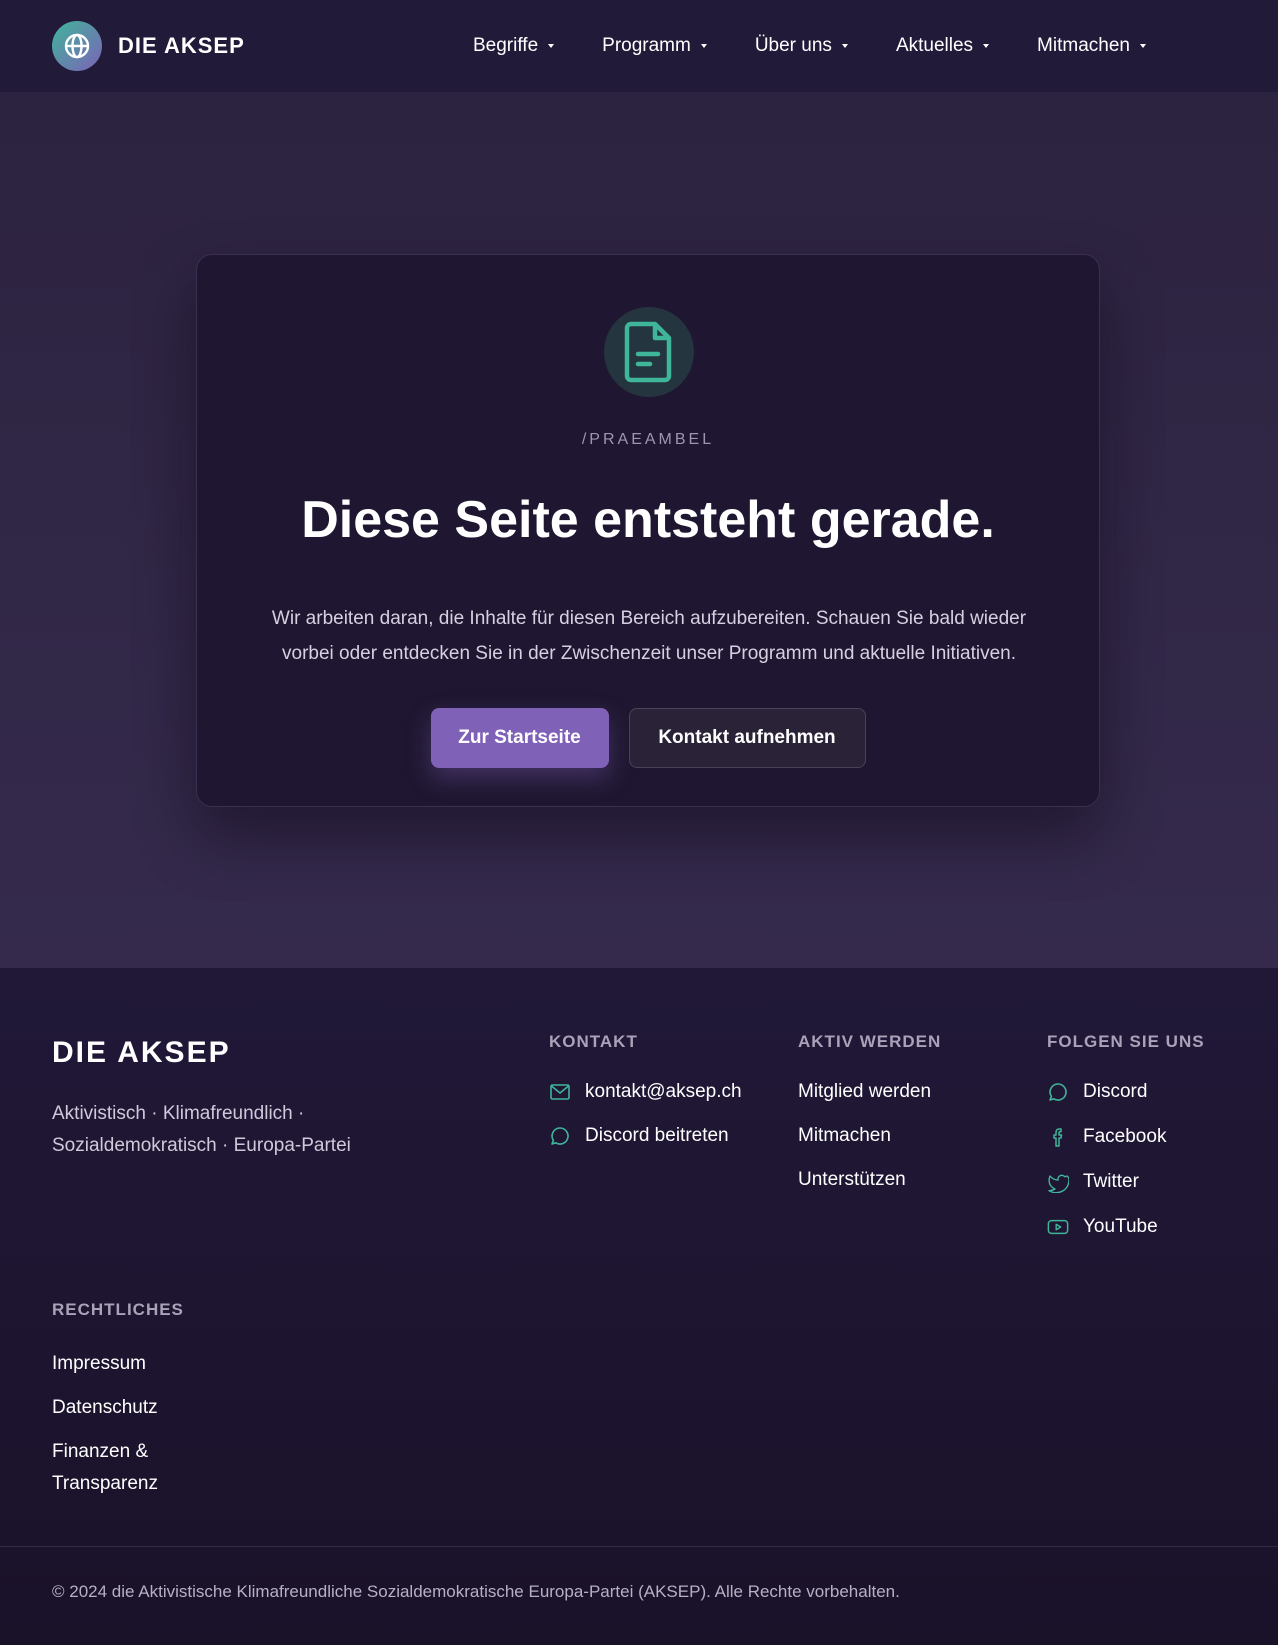 The height and width of the screenshot is (1645, 1278). I want to click on nav-item-label: Begriffe, so click(506, 45).